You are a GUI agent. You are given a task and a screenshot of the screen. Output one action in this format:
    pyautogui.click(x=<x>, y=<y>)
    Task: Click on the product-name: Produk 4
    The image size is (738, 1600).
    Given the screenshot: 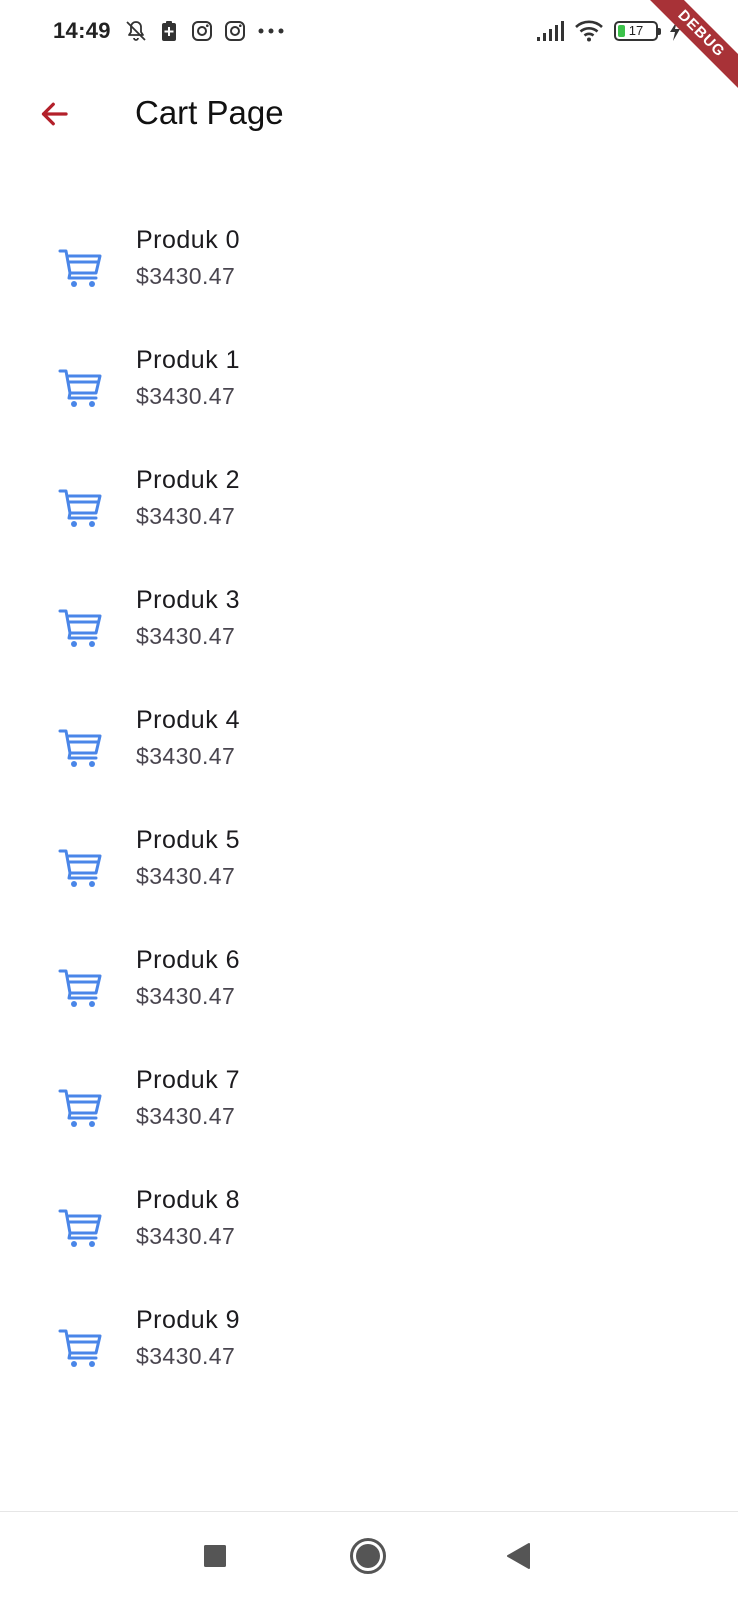 What is the action you would take?
    pyautogui.click(x=188, y=720)
    